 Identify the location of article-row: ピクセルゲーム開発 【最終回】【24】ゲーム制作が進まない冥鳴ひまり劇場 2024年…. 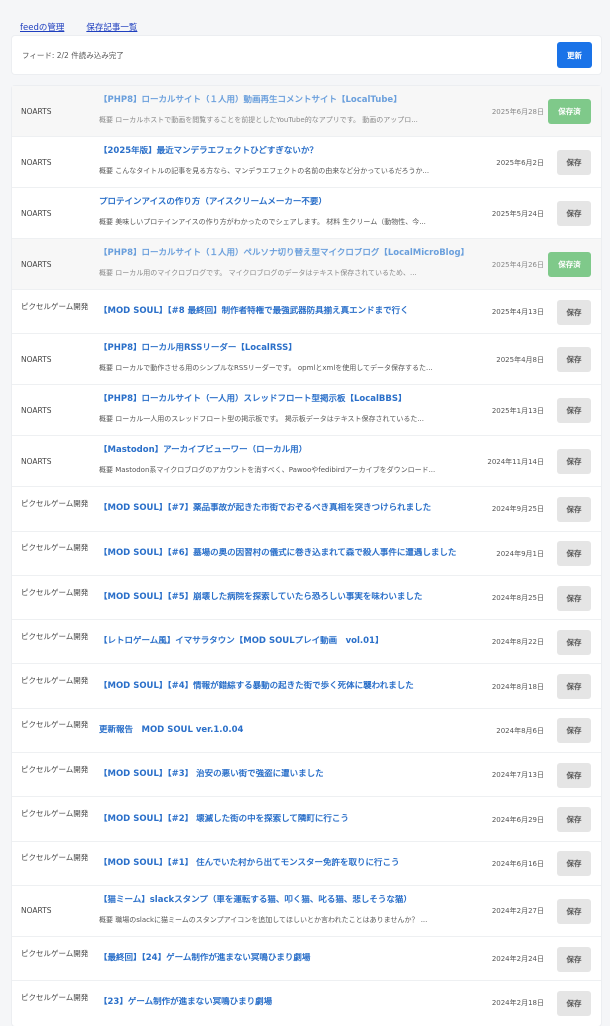
(306, 959).